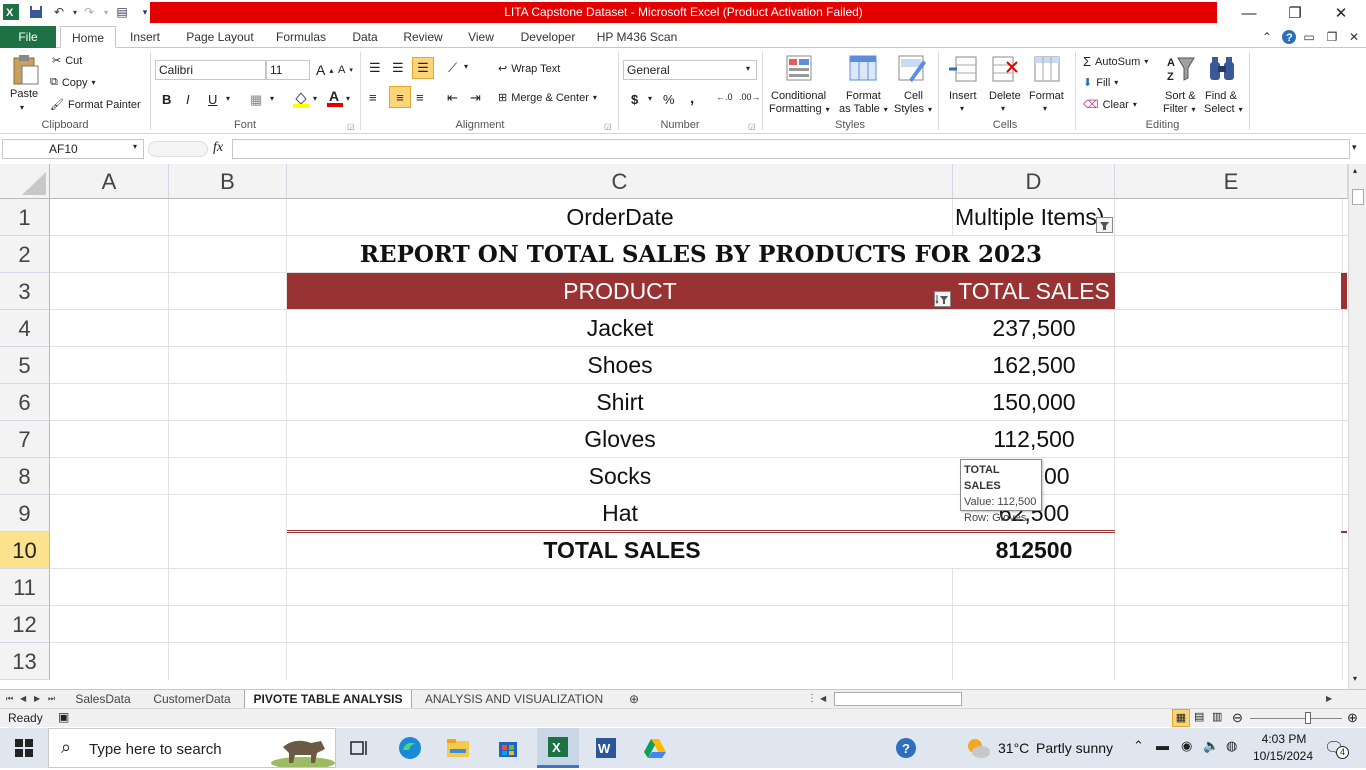  What do you see at coordinates (212, 99) in the screenshot?
I see `underline-button: U` at bounding box center [212, 99].